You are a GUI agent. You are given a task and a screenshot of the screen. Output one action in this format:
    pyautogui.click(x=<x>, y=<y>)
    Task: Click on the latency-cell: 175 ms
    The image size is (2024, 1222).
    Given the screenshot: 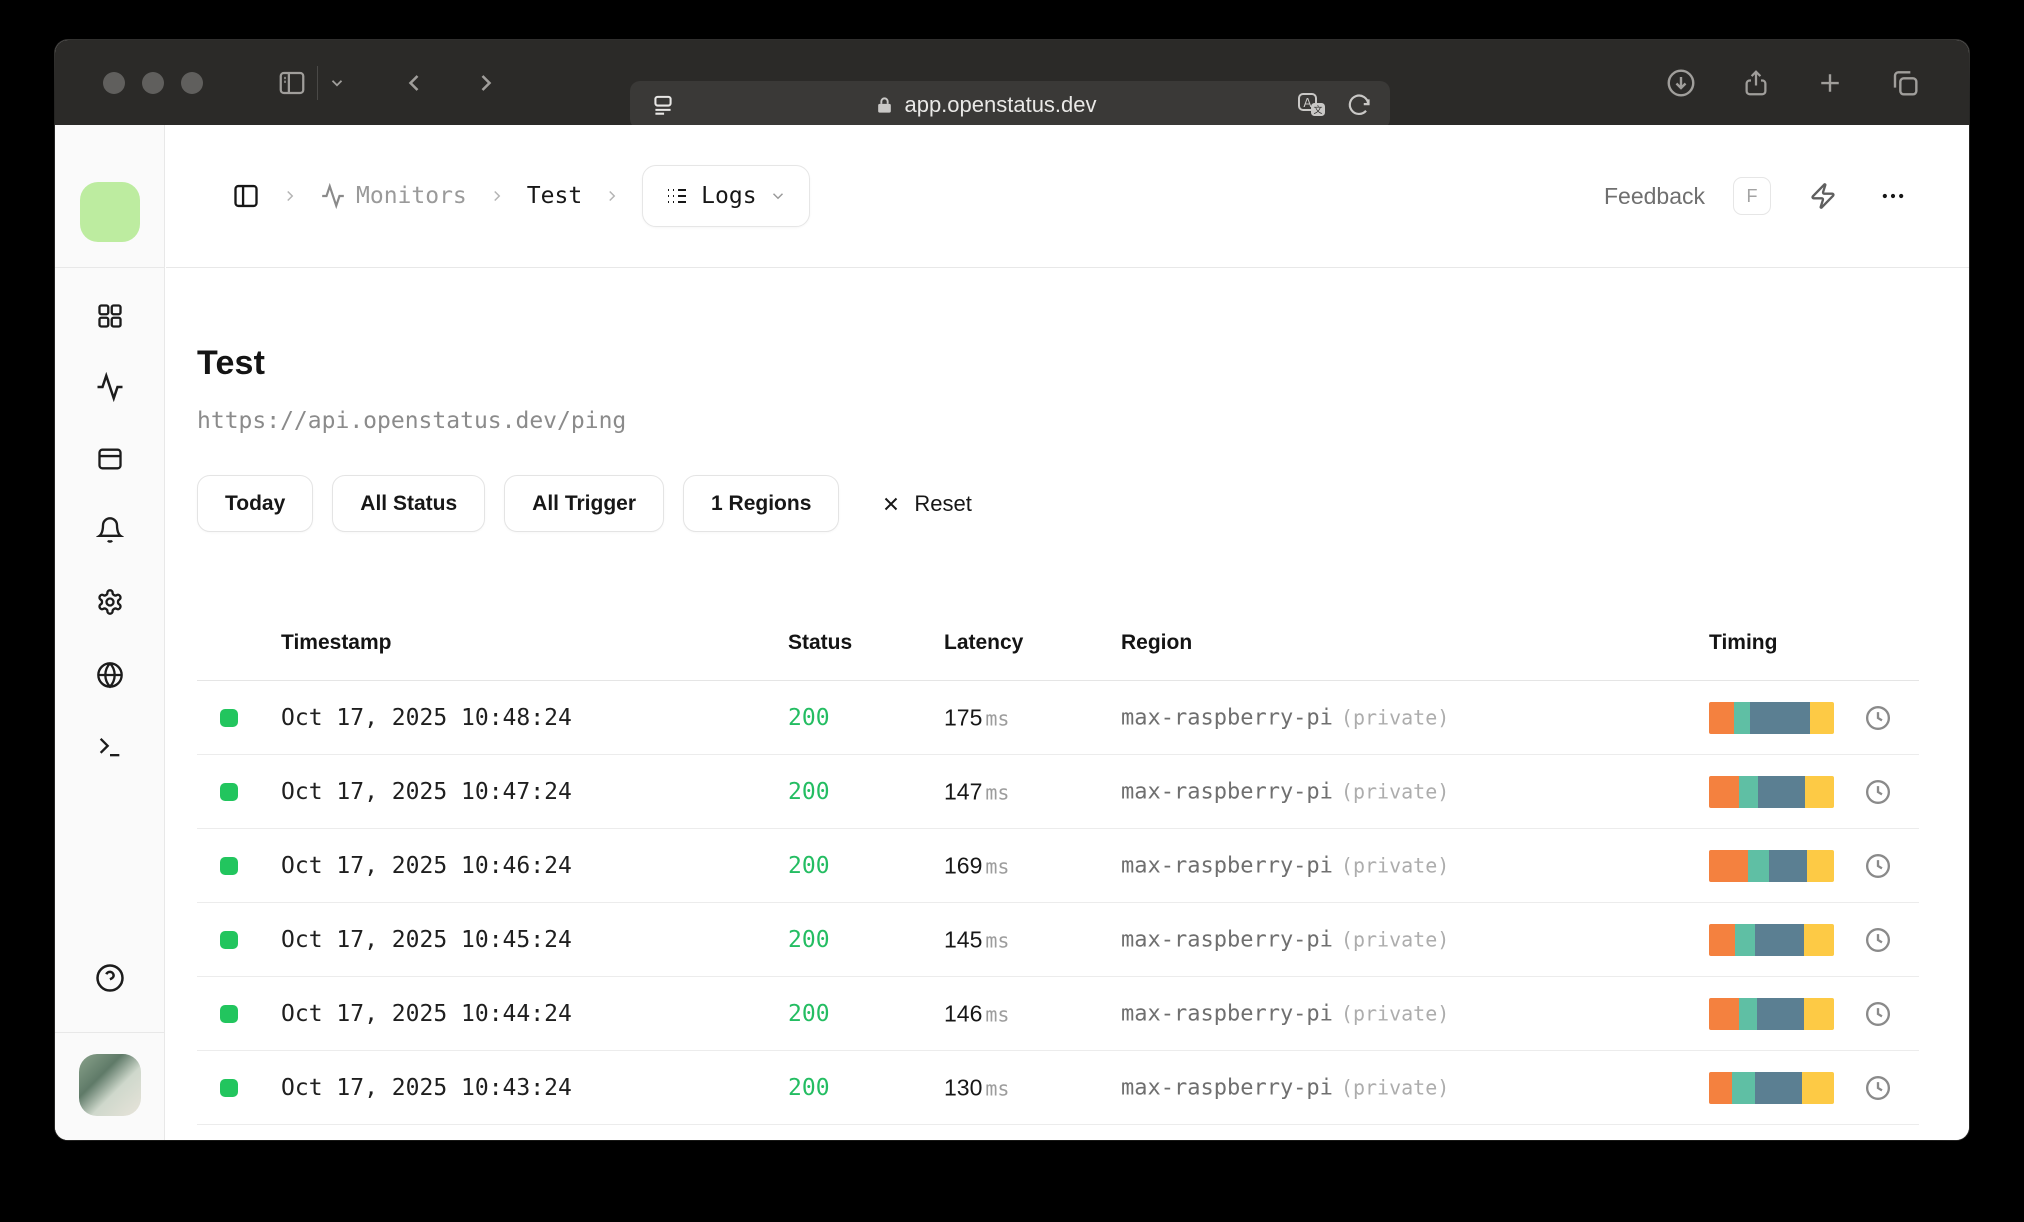 What is the action you would take?
    pyautogui.click(x=976, y=717)
    